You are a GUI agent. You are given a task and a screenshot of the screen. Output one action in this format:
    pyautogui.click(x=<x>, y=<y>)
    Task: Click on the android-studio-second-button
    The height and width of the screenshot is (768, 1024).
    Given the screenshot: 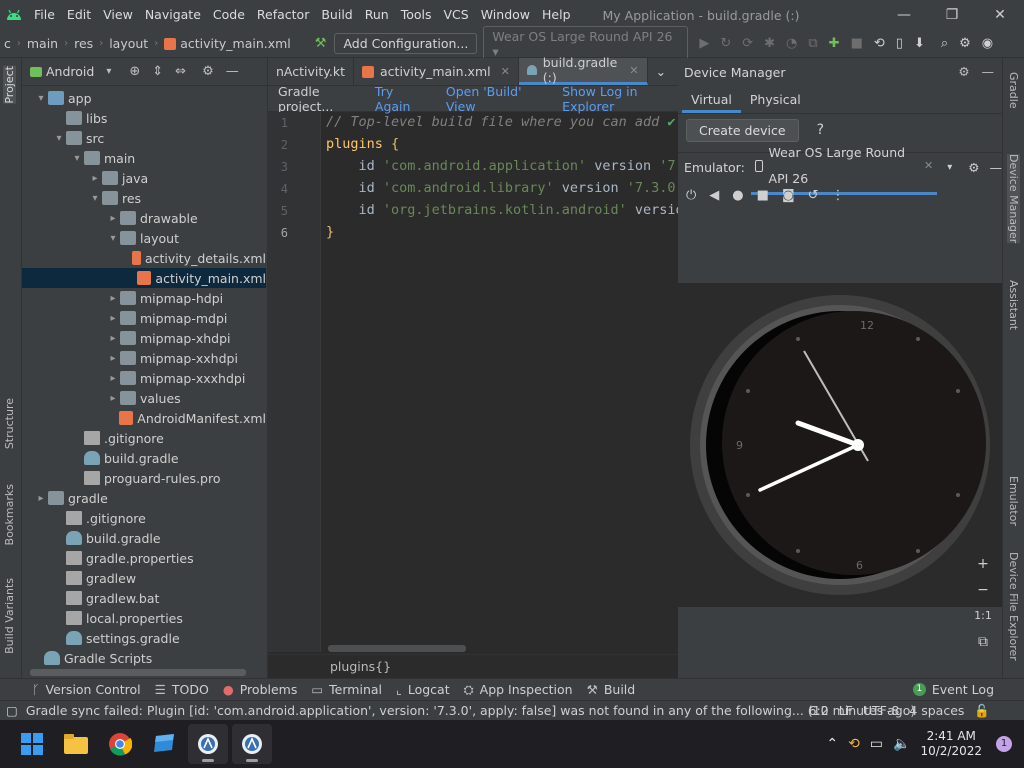 What is the action you would take?
    pyautogui.click(x=252, y=744)
    